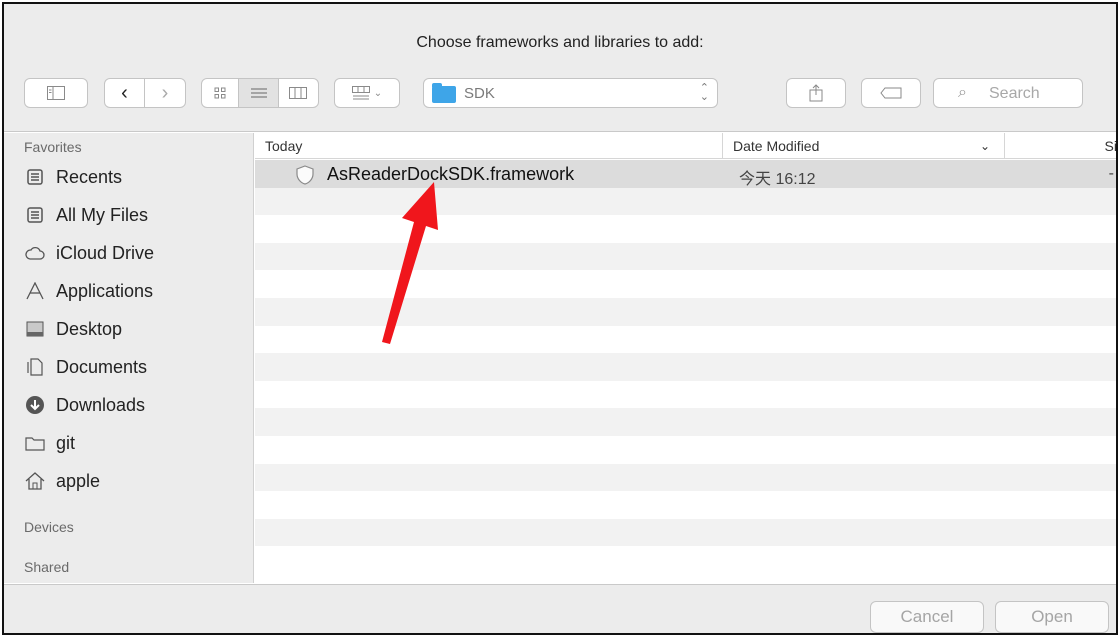  What do you see at coordinates (1052, 617) in the screenshot?
I see `open-button: Open` at bounding box center [1052, 617].